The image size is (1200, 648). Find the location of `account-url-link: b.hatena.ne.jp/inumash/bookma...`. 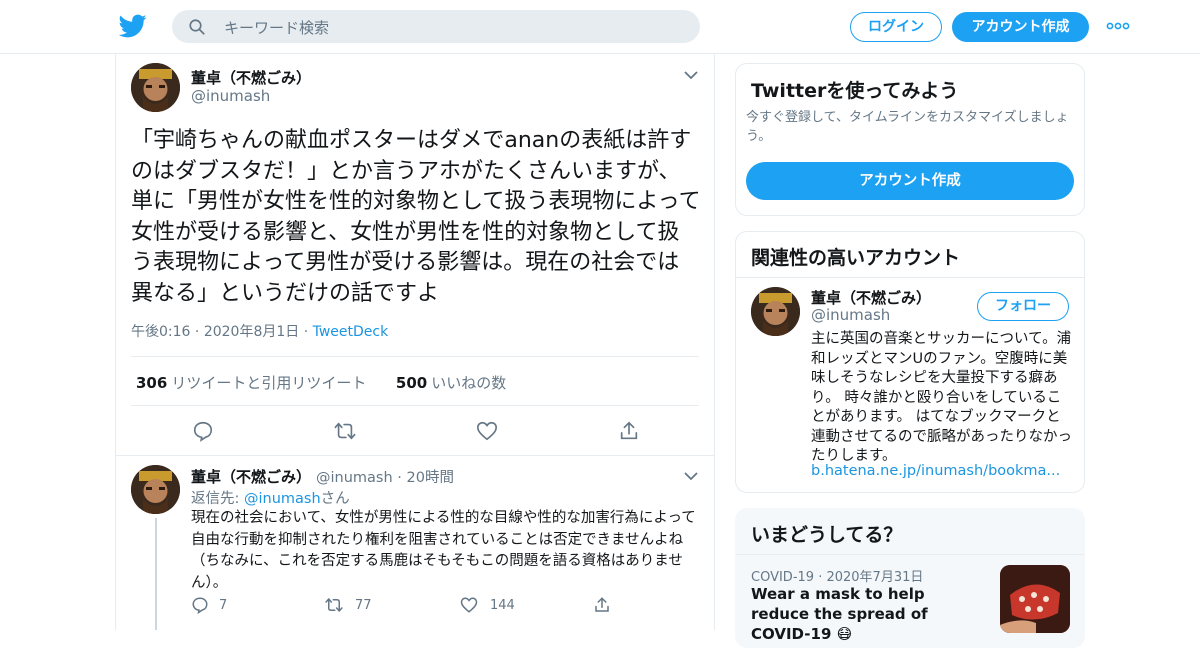

account-url-link: b.hatena.ne.jp/inumash/bookma... is located at coordinates (935, 471).